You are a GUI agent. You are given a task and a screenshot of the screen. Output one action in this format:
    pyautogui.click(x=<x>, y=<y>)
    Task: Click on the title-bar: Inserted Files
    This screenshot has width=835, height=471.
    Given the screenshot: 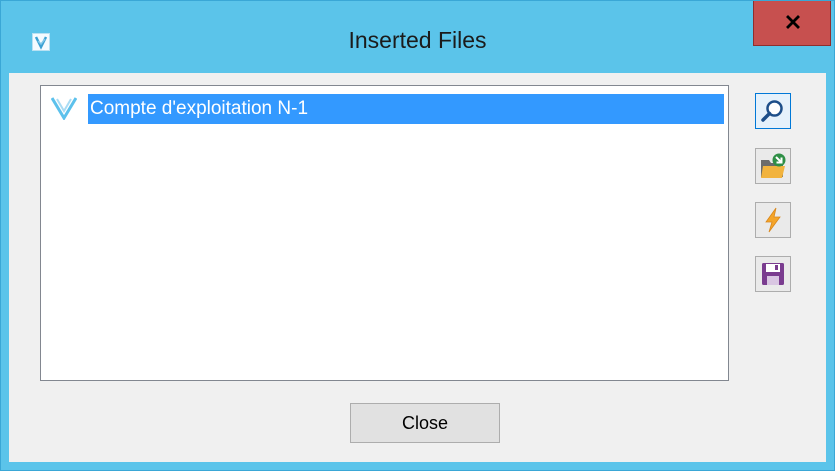 What is the action you would take?
    pyautogui.click(x=417, y=36)
    